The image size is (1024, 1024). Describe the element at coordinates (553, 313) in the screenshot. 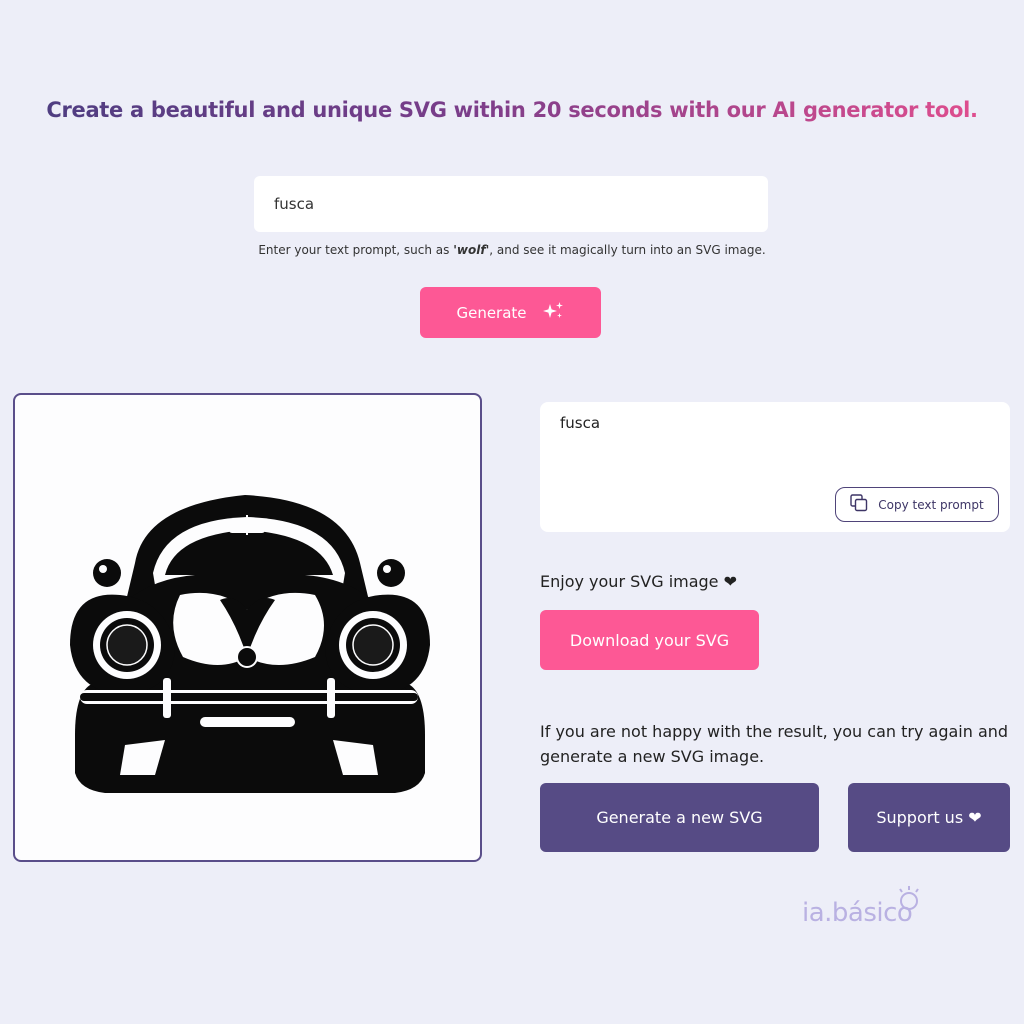

I see `sparkles-icon` at that location.